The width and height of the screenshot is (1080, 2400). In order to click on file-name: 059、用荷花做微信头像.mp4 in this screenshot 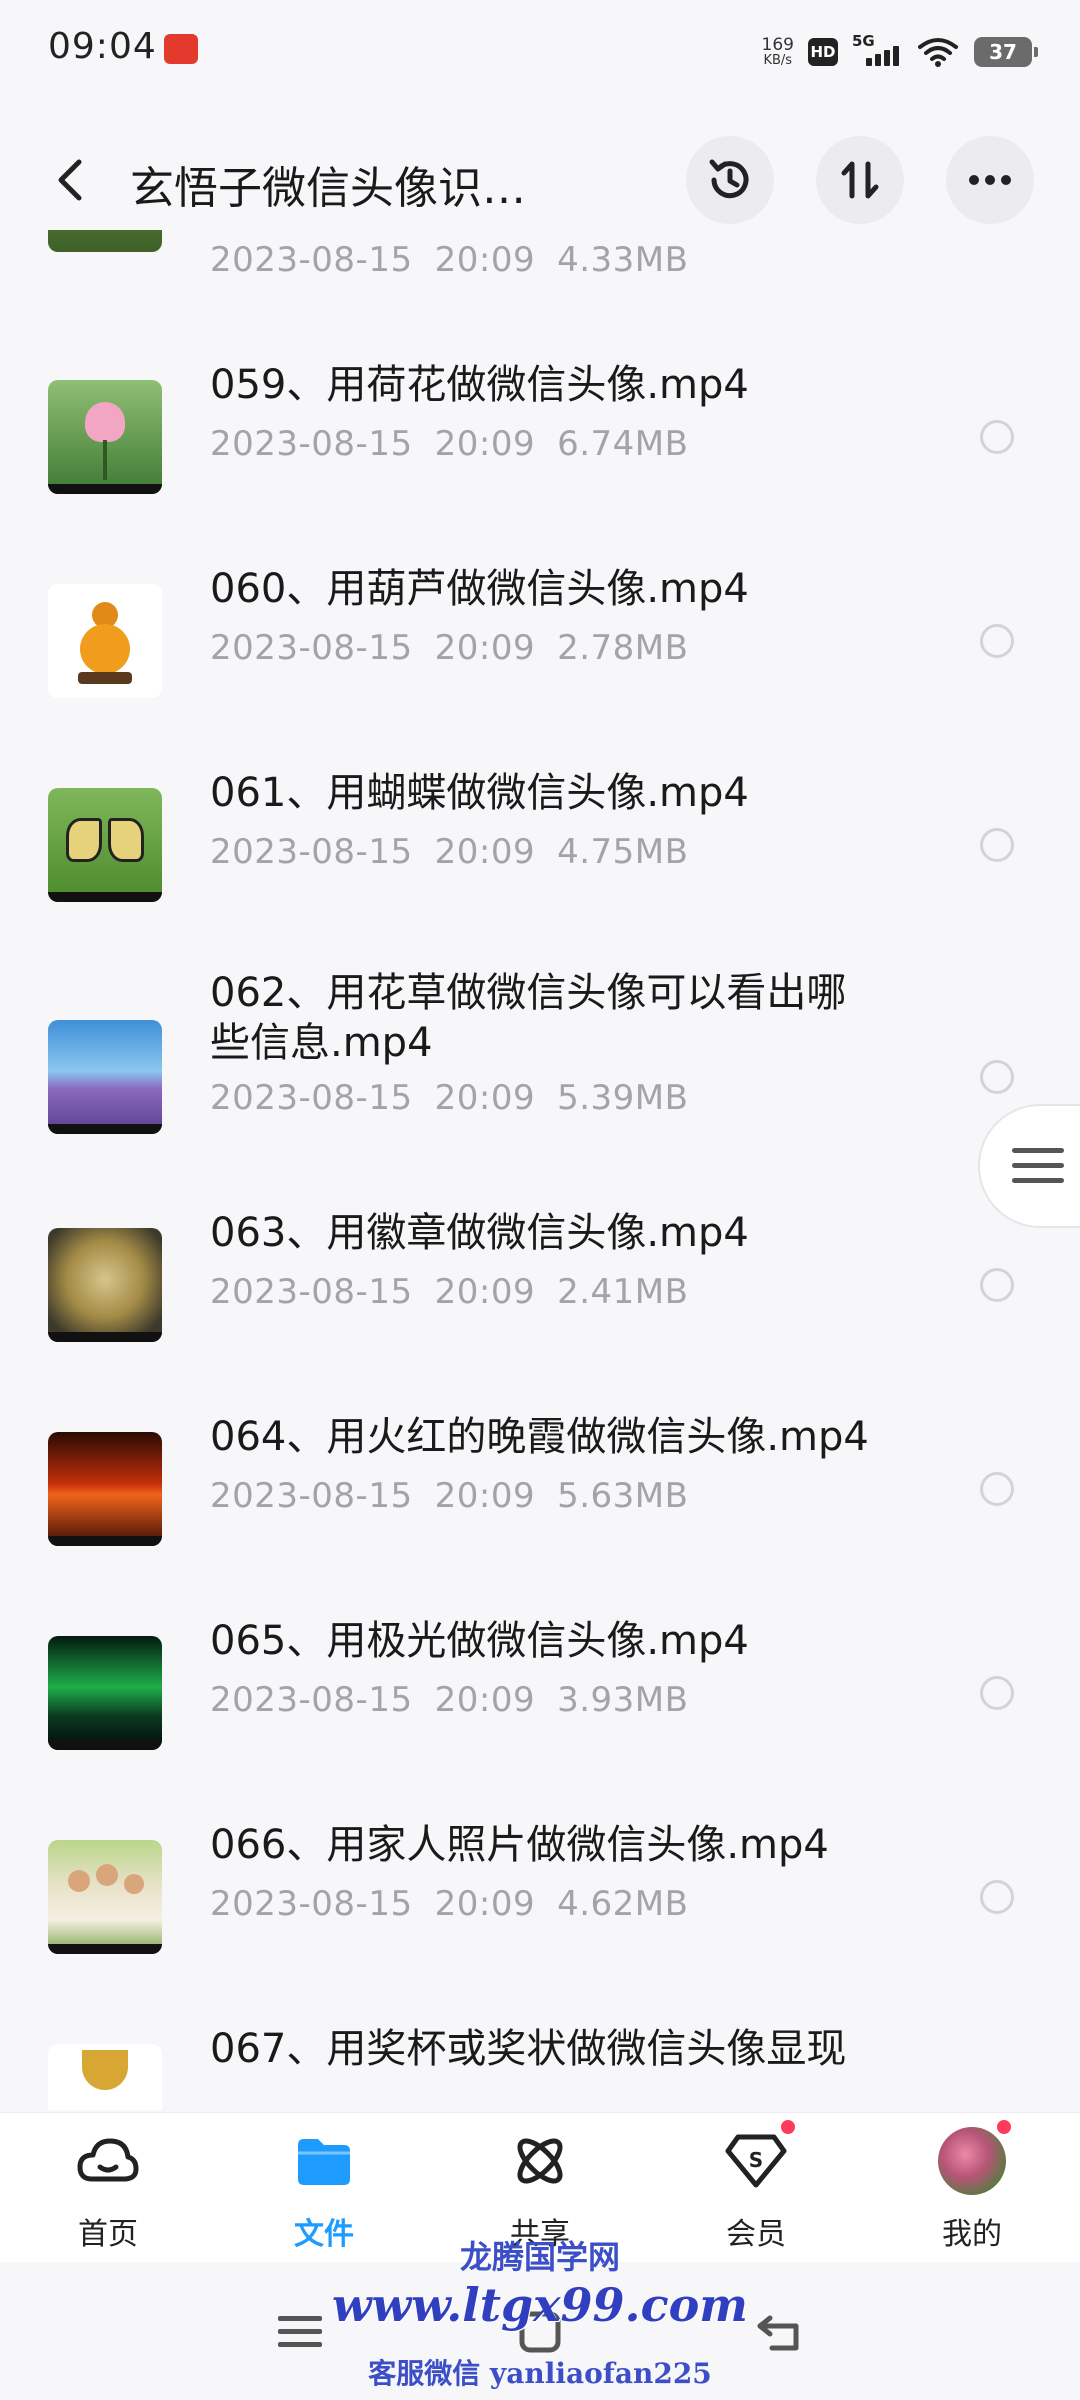, I will do `click(479, 385)`.